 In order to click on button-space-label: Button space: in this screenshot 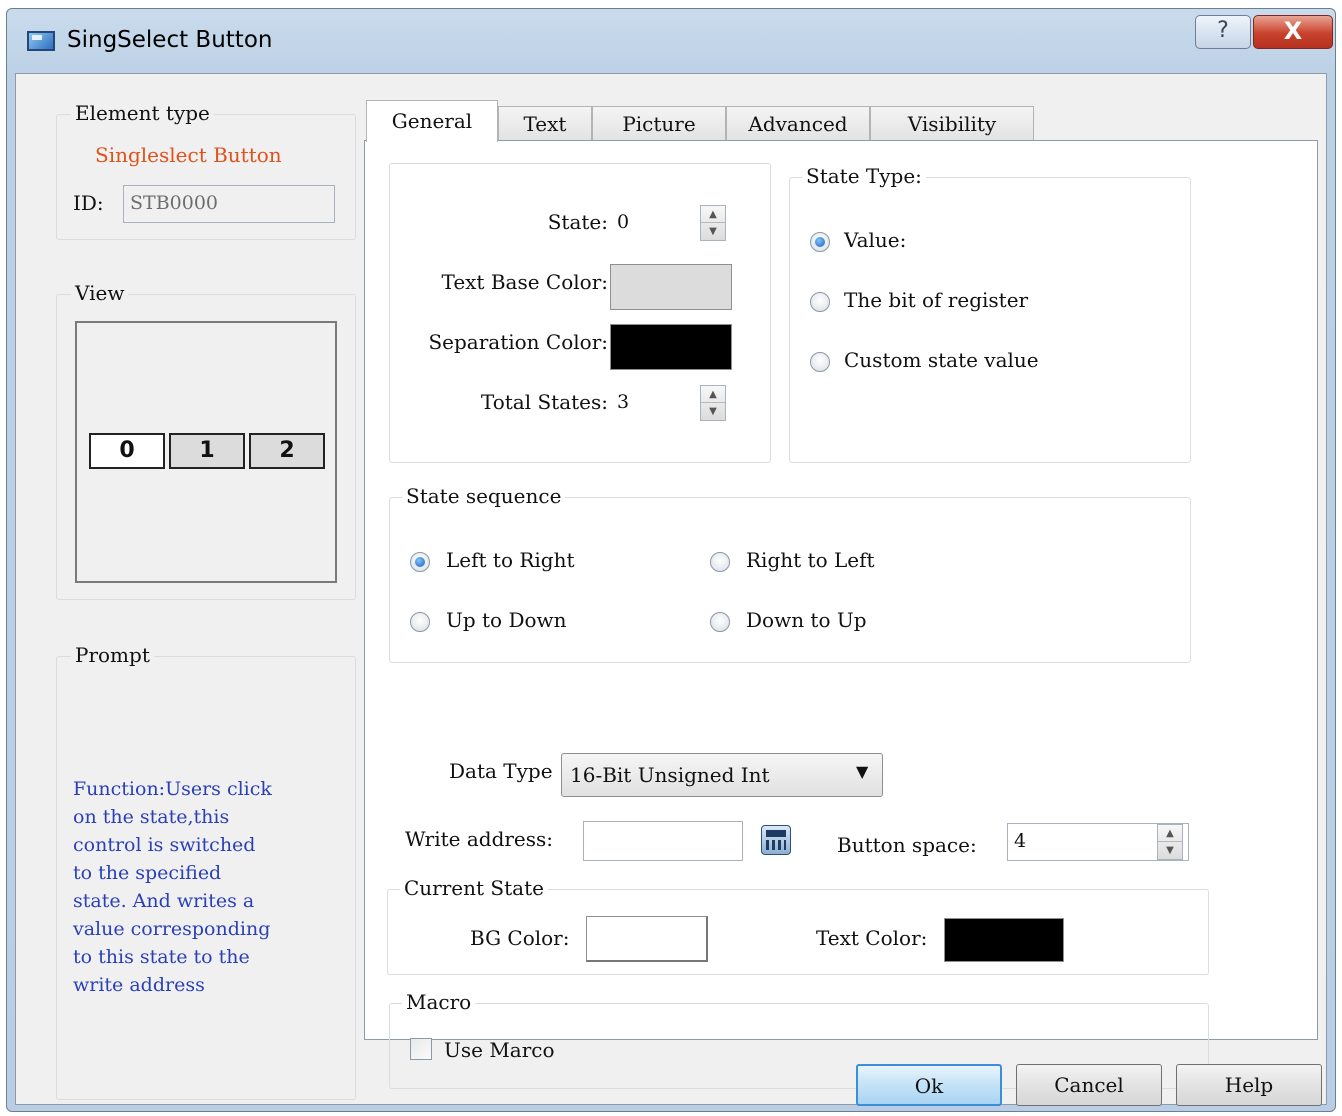, I will do `click(907, 845)`.